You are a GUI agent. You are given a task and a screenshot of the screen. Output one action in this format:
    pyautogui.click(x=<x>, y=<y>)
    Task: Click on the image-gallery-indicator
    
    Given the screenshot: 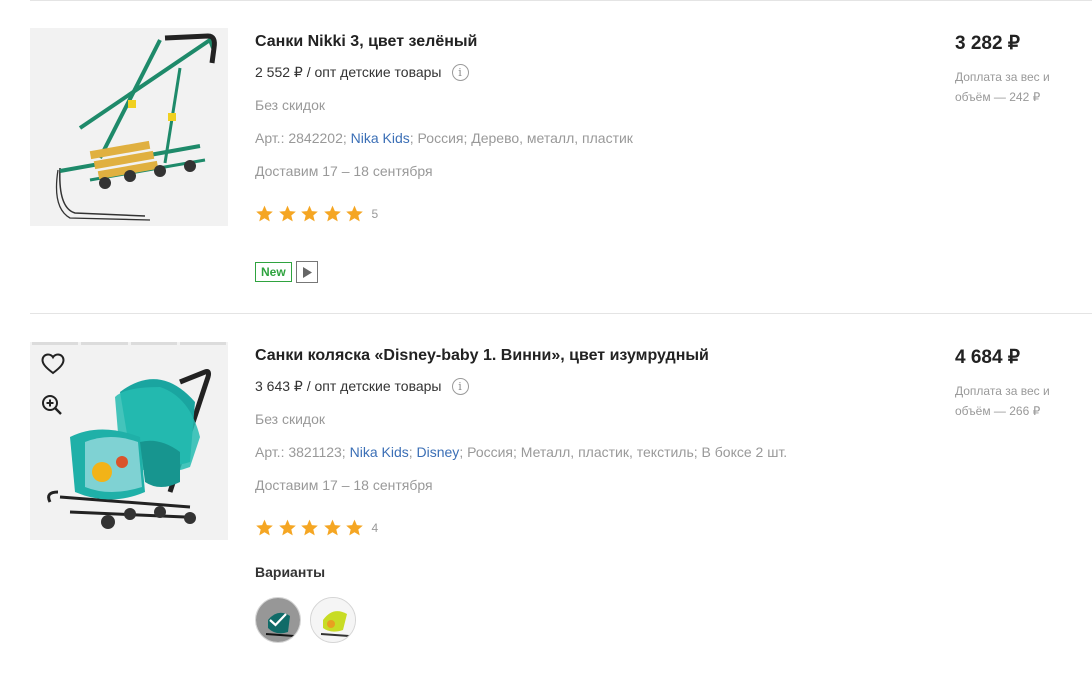 What is the action you would take?
    pyautogui.click(x=129, y=343)
    